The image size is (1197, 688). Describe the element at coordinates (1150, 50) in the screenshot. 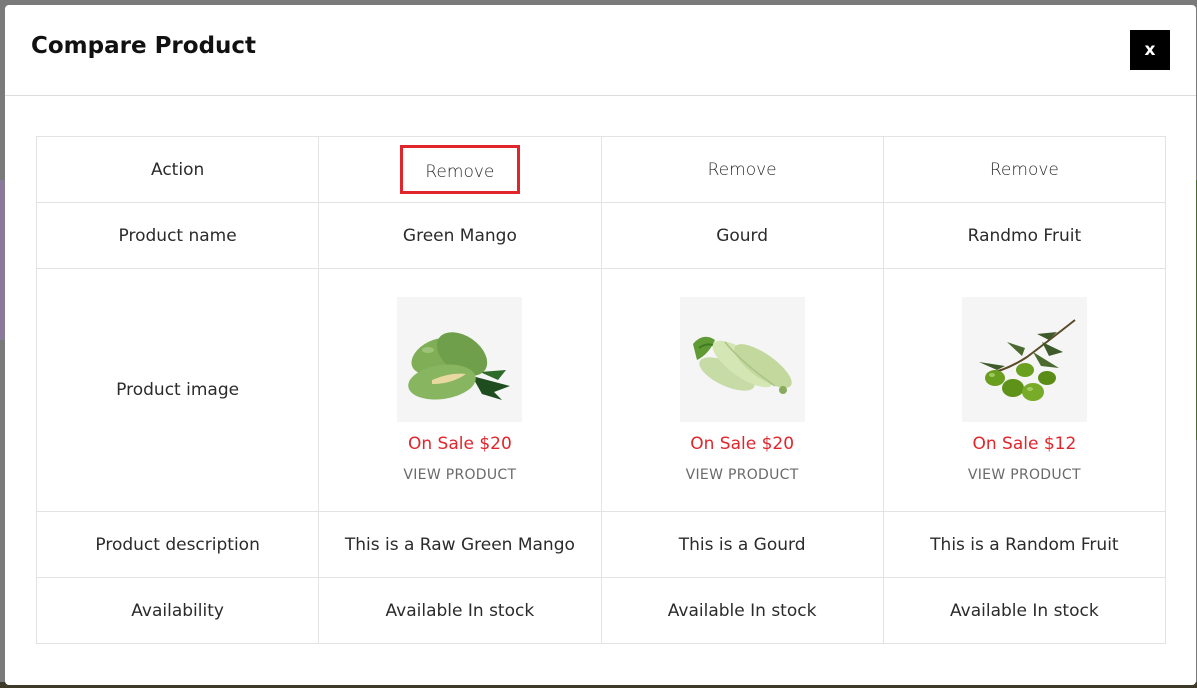

I see `close-button: x` at that location.